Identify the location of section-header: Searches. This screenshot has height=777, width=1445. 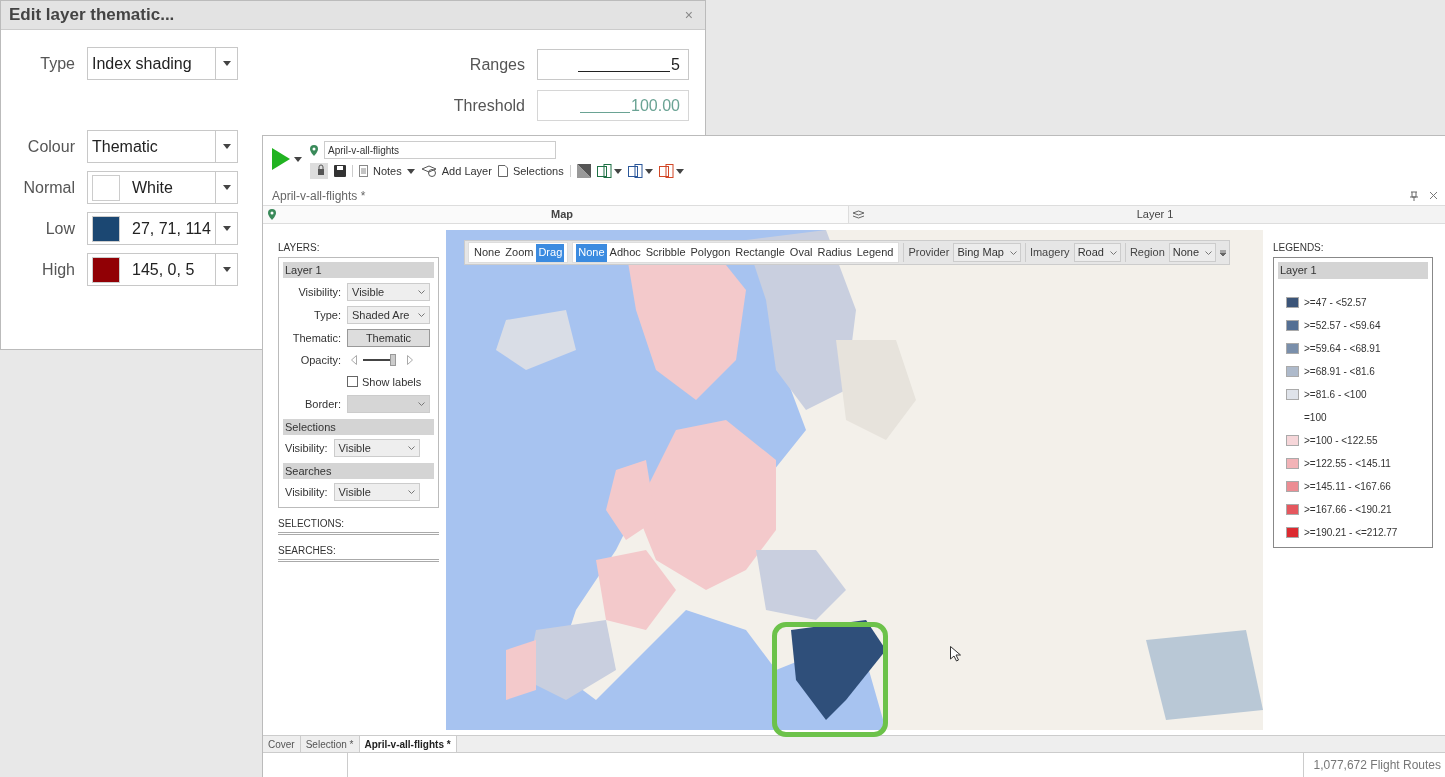
(358, 471).